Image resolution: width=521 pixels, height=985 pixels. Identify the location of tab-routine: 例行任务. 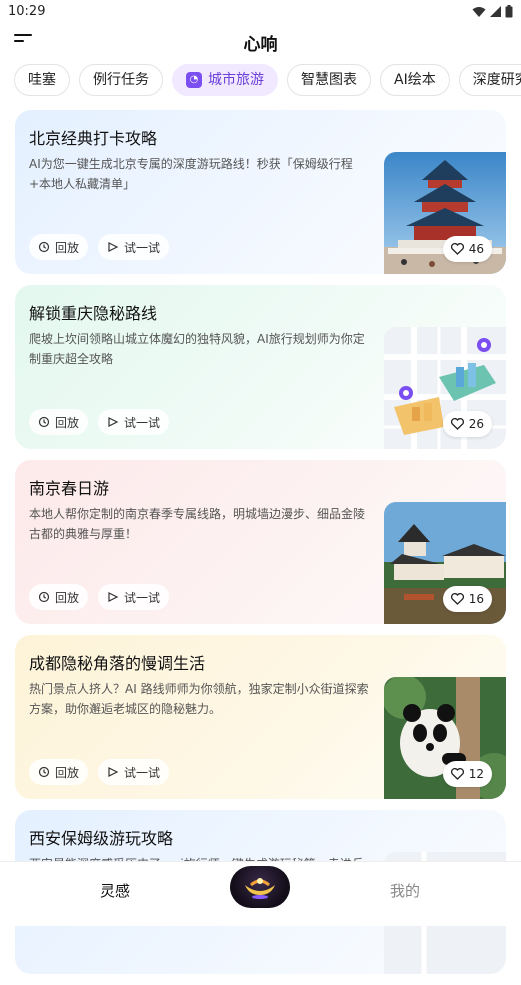
(121, 80).